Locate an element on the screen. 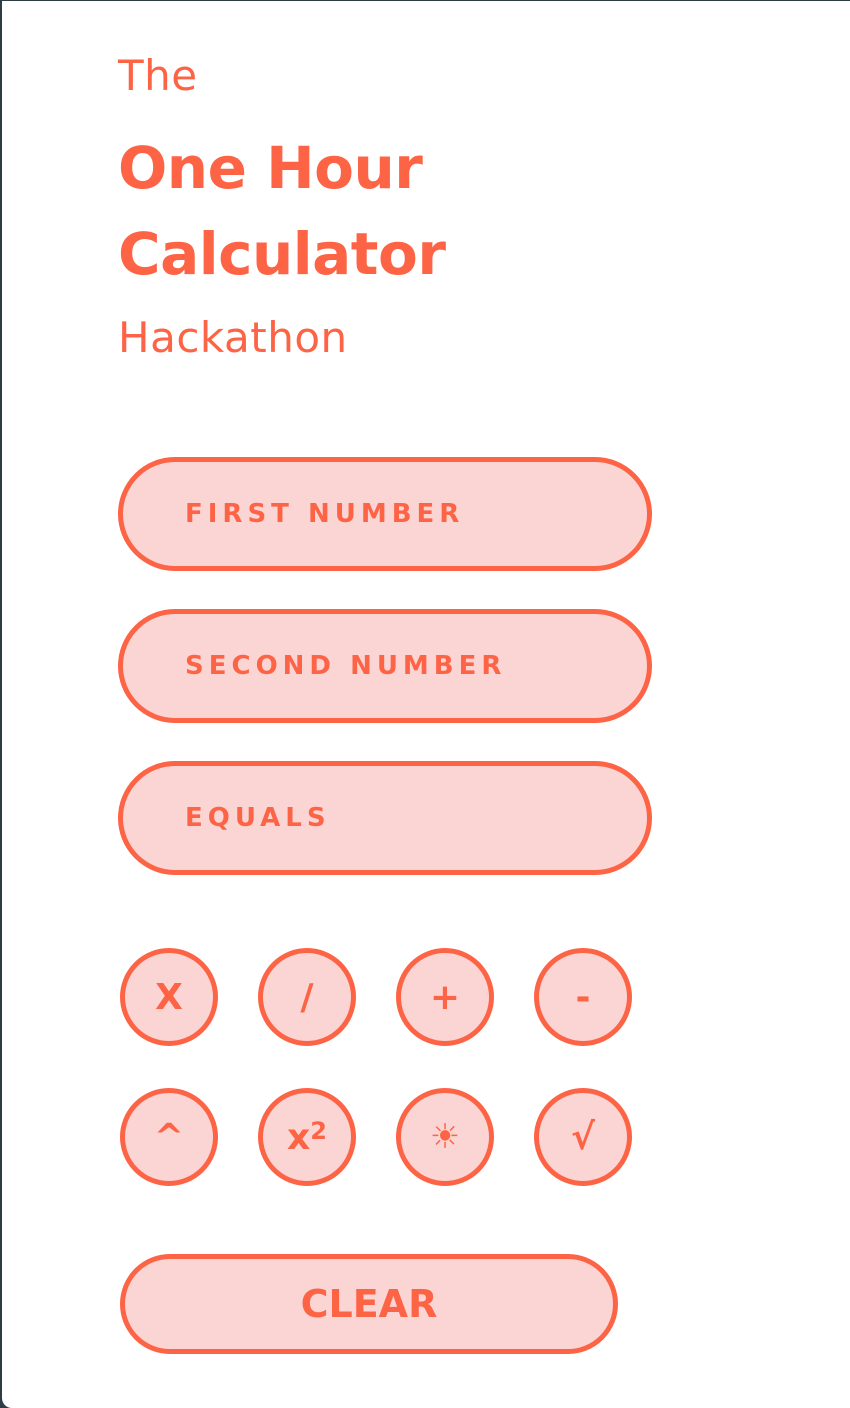 This screenshot has width=850, height=1408. second-number-input is located at coordinates (385, 666).